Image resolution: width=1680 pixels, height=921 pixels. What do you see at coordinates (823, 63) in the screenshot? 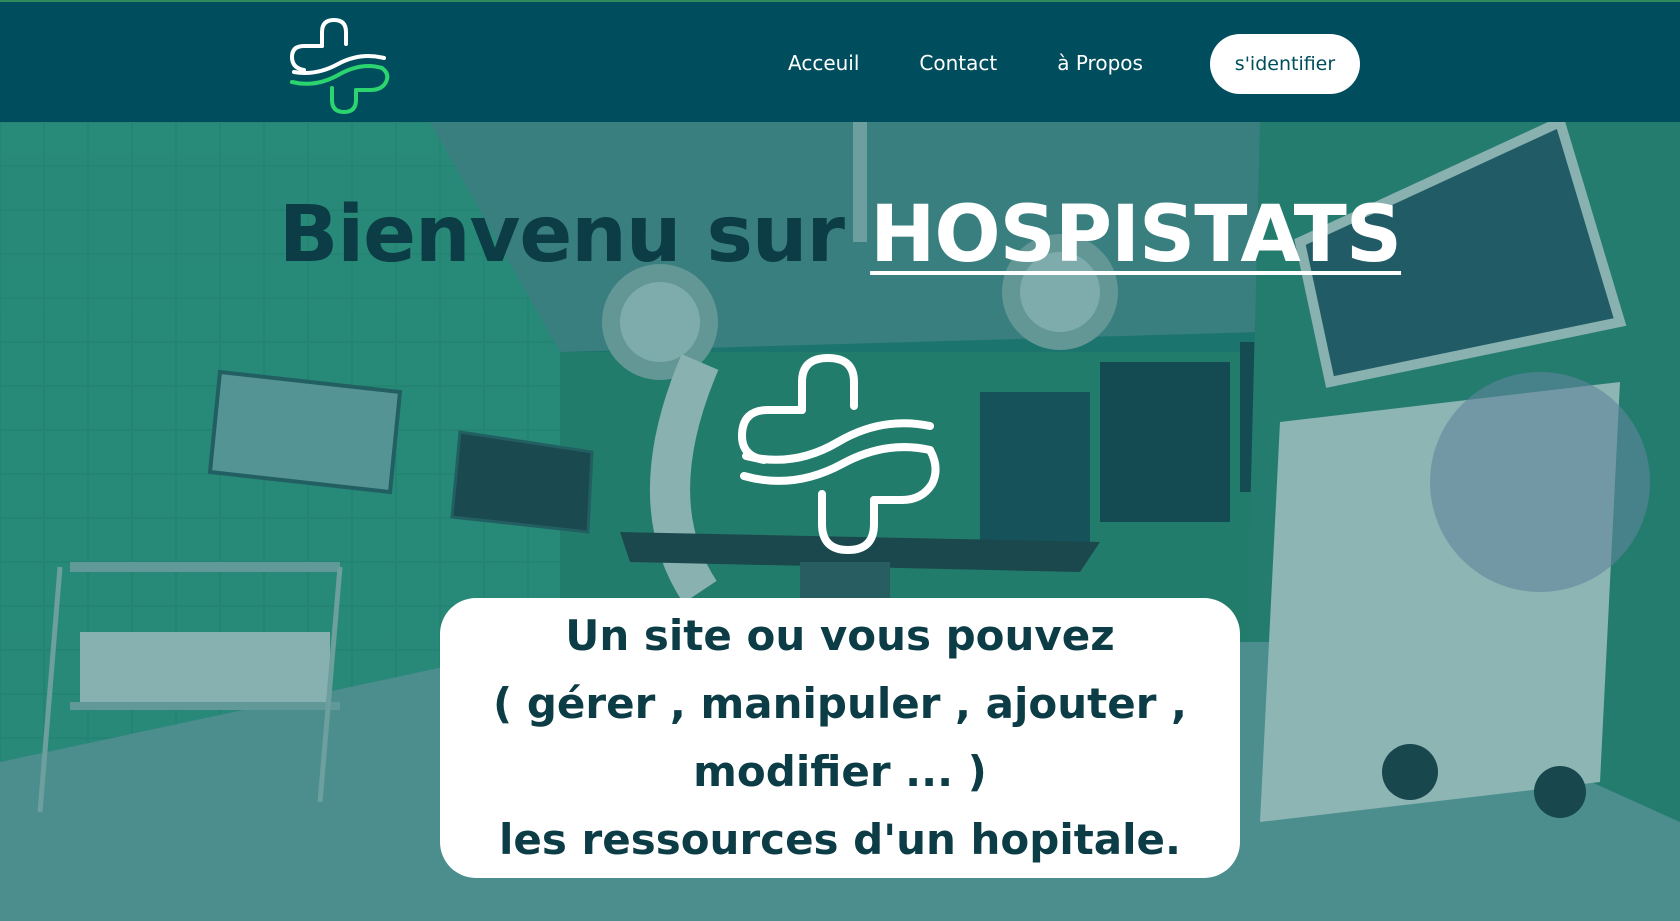
I see `nav-link-acceuil: Acceuil` at bounding box center [823, 63].